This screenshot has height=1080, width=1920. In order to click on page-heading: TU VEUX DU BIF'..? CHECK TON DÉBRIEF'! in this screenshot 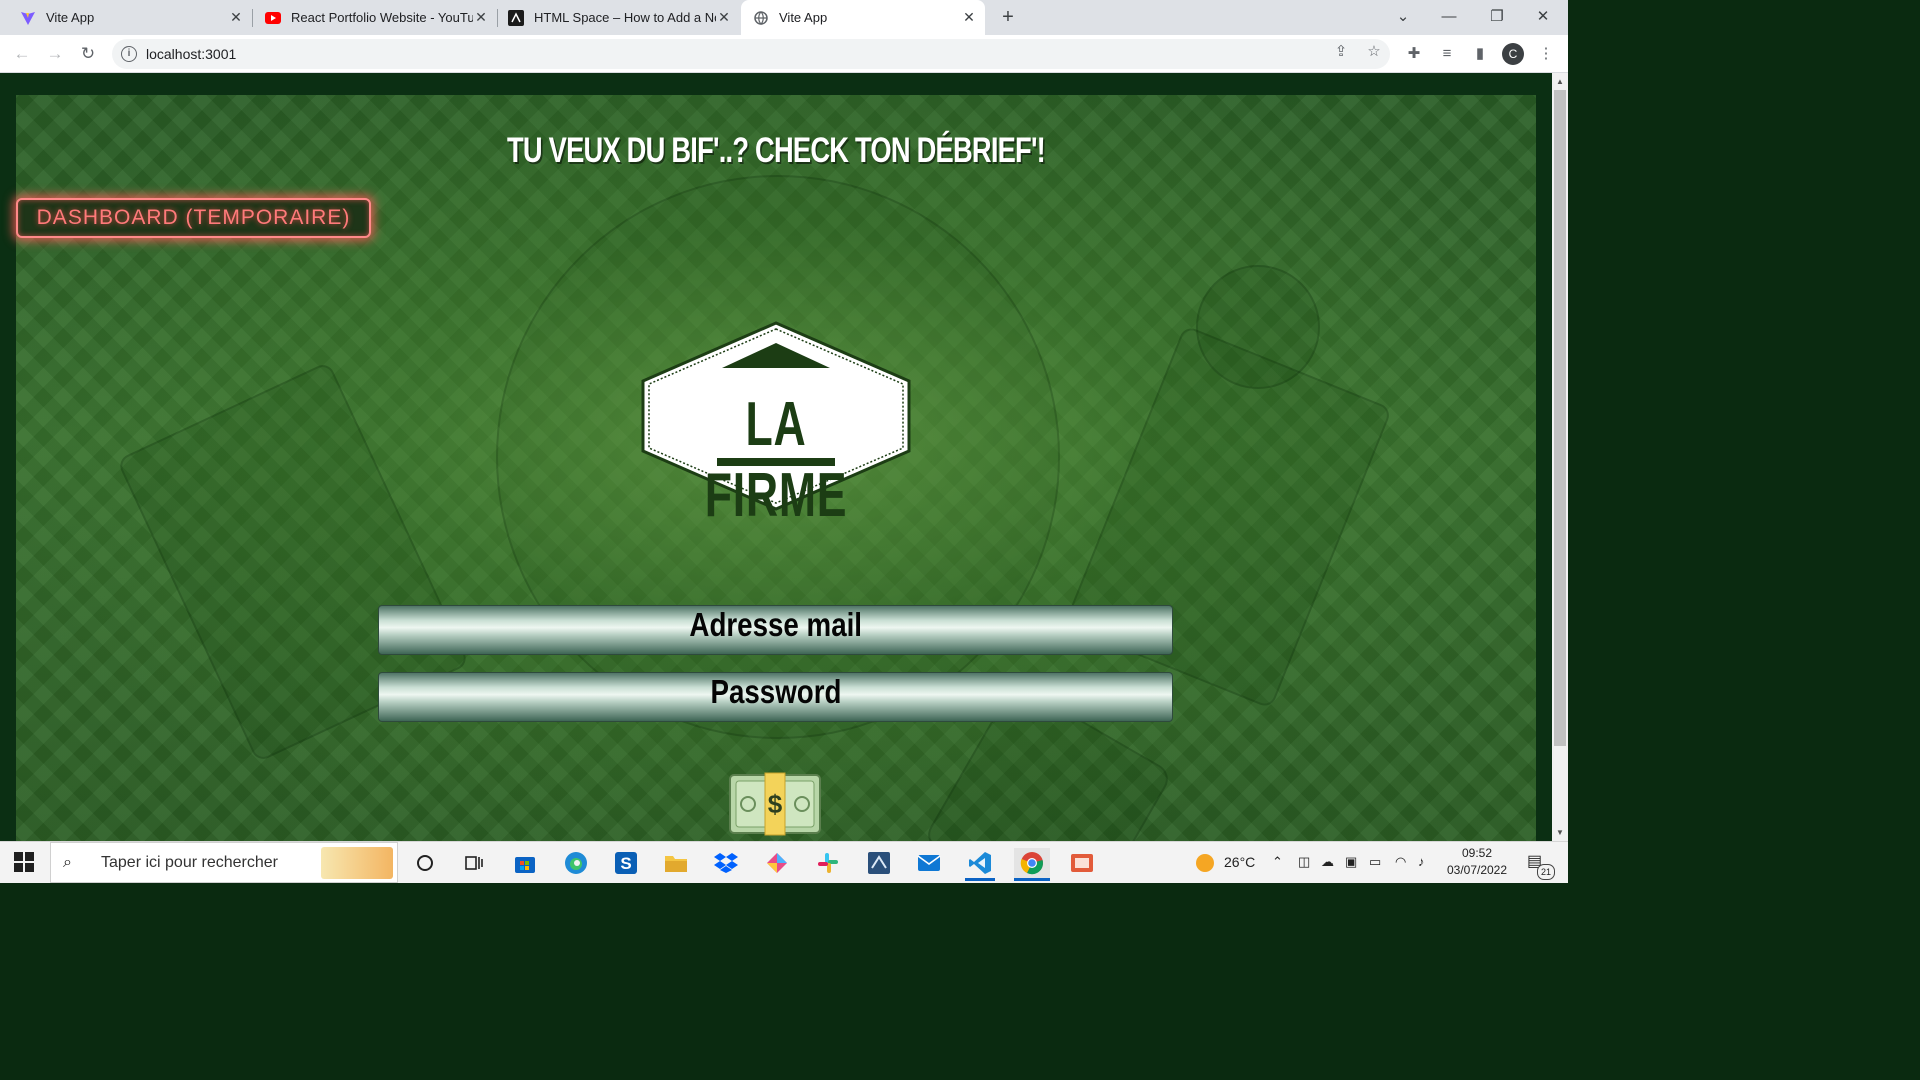, I will do `click(776, 150)`.